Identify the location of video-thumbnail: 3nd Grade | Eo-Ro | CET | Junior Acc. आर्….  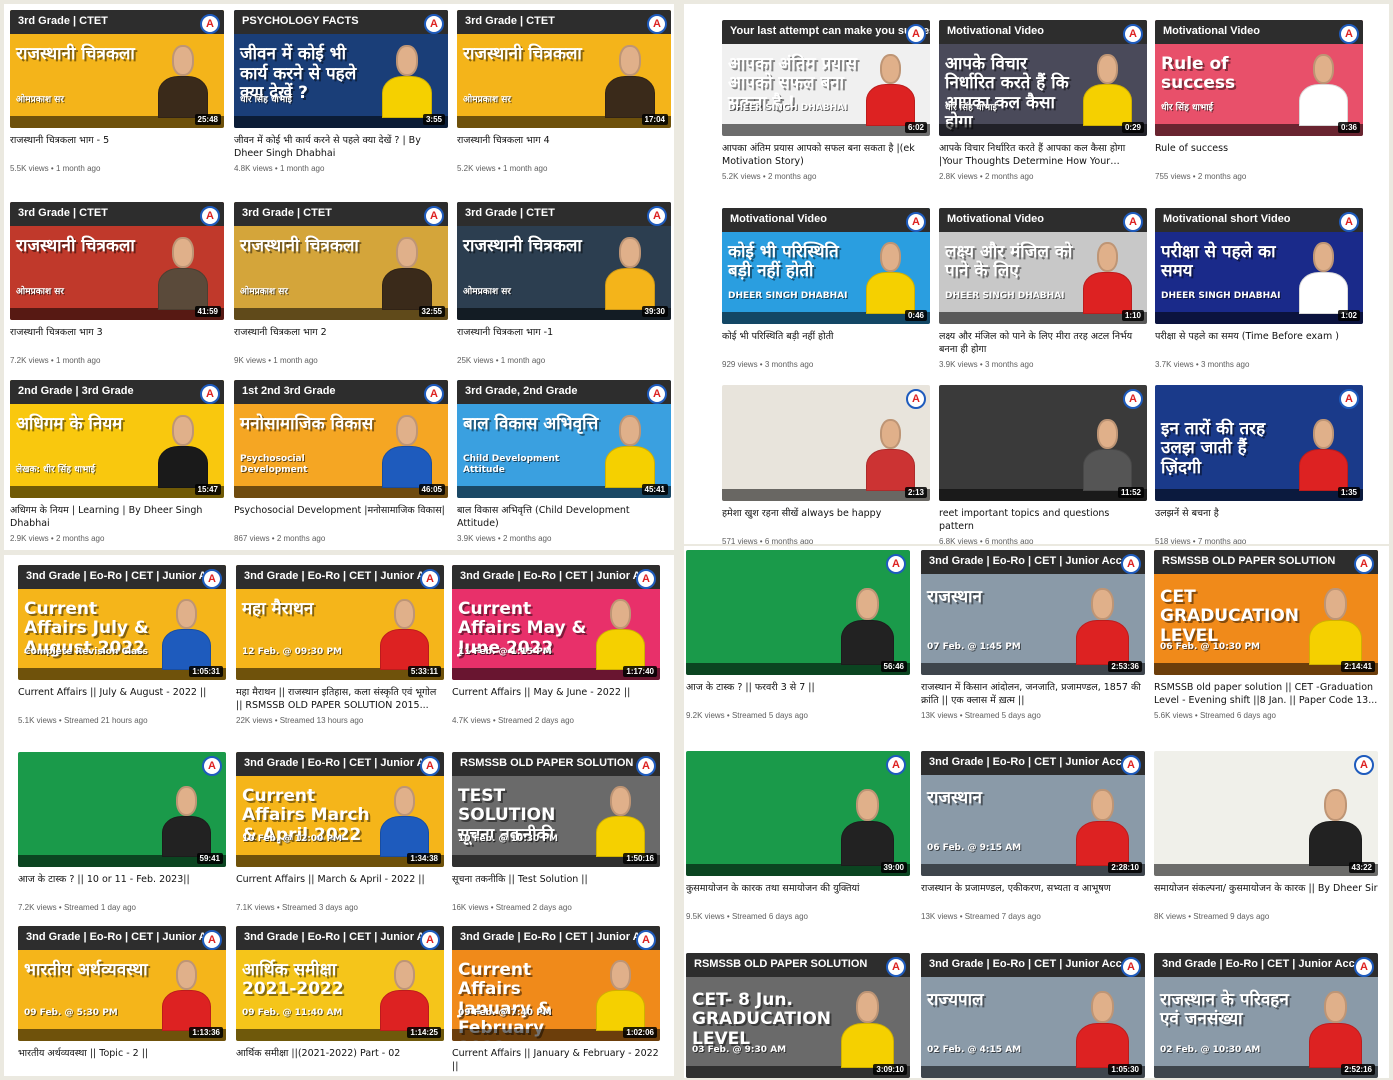
(340, 983).